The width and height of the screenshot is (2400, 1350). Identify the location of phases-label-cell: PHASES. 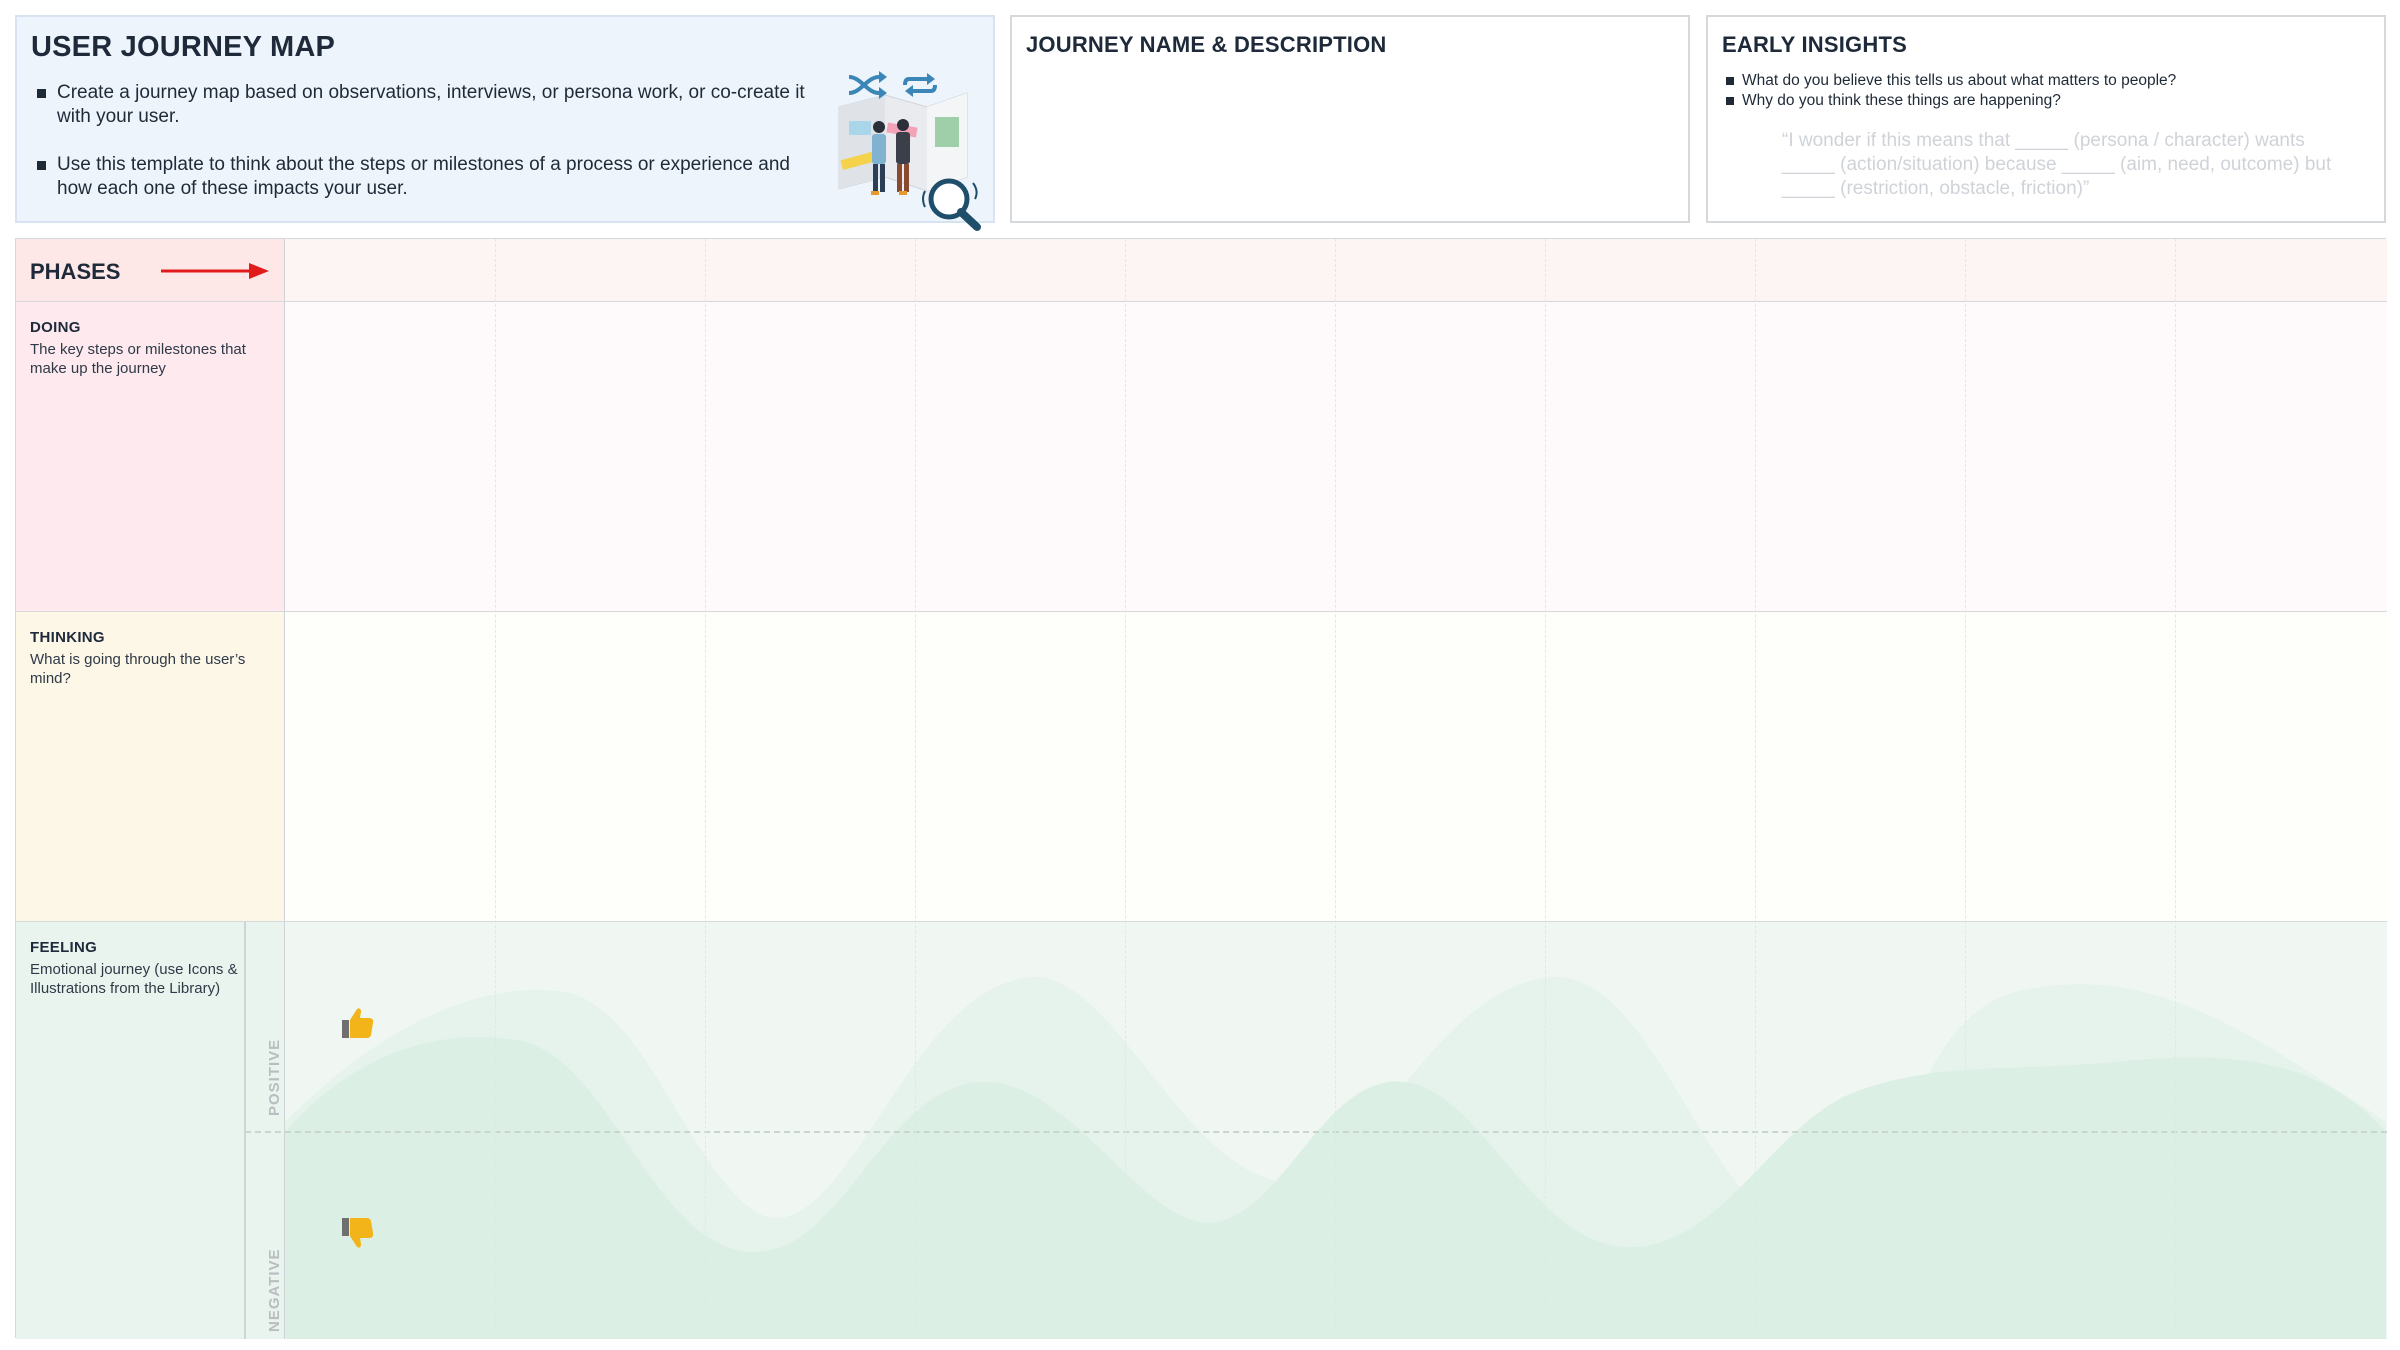
(150, 270).